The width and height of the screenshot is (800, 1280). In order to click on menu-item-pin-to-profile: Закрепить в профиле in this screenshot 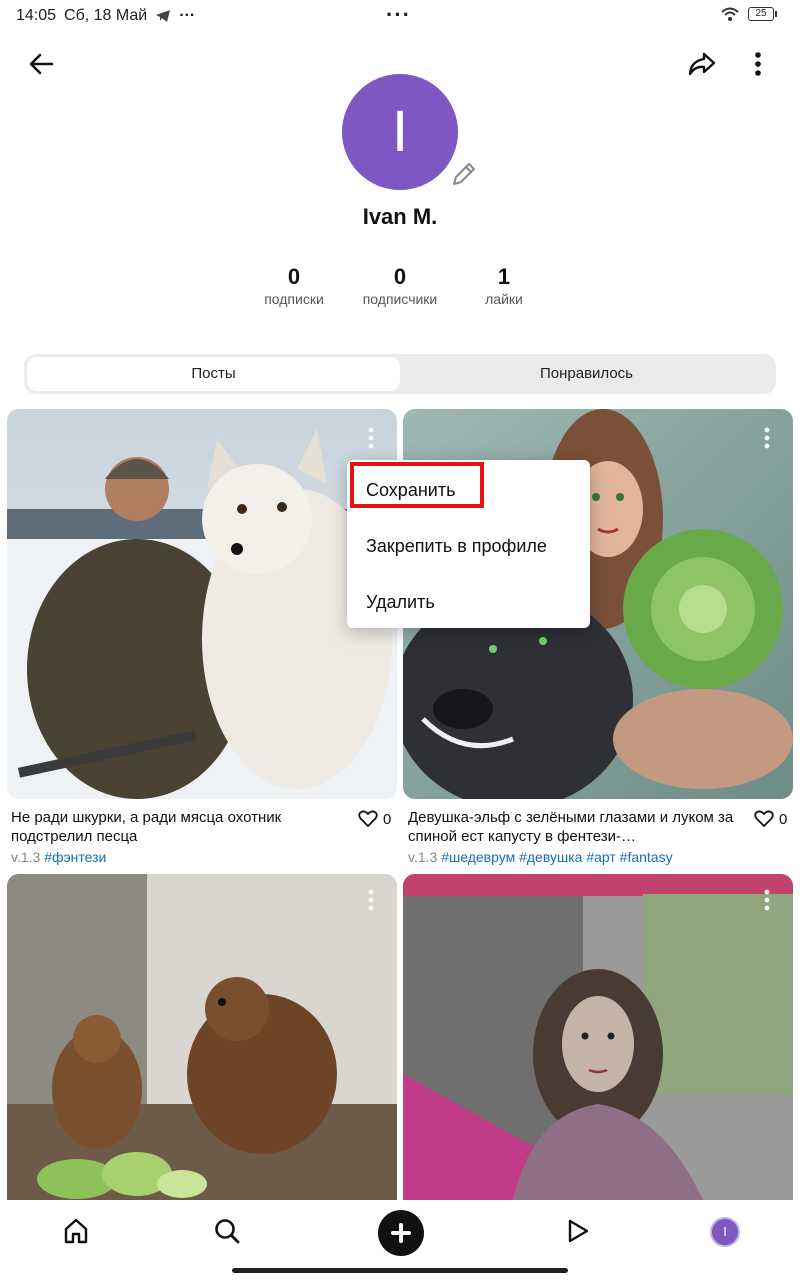, I will do `click(468, 546)`.